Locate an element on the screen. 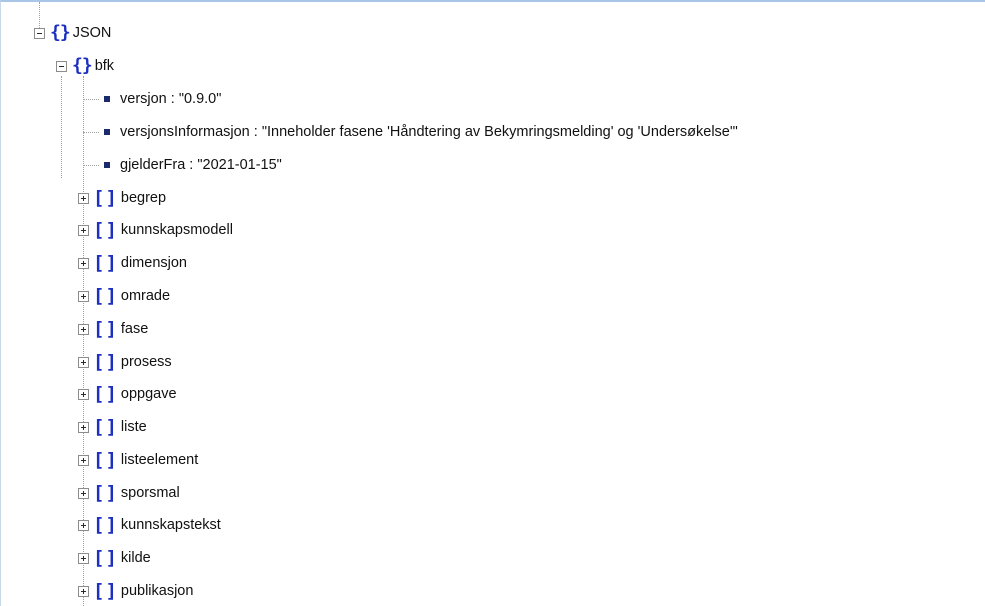 This screenshot has width=985, height=606. tree-node-label: gjelderFra : "2021-01-15" is located at coordinates (201, 165).